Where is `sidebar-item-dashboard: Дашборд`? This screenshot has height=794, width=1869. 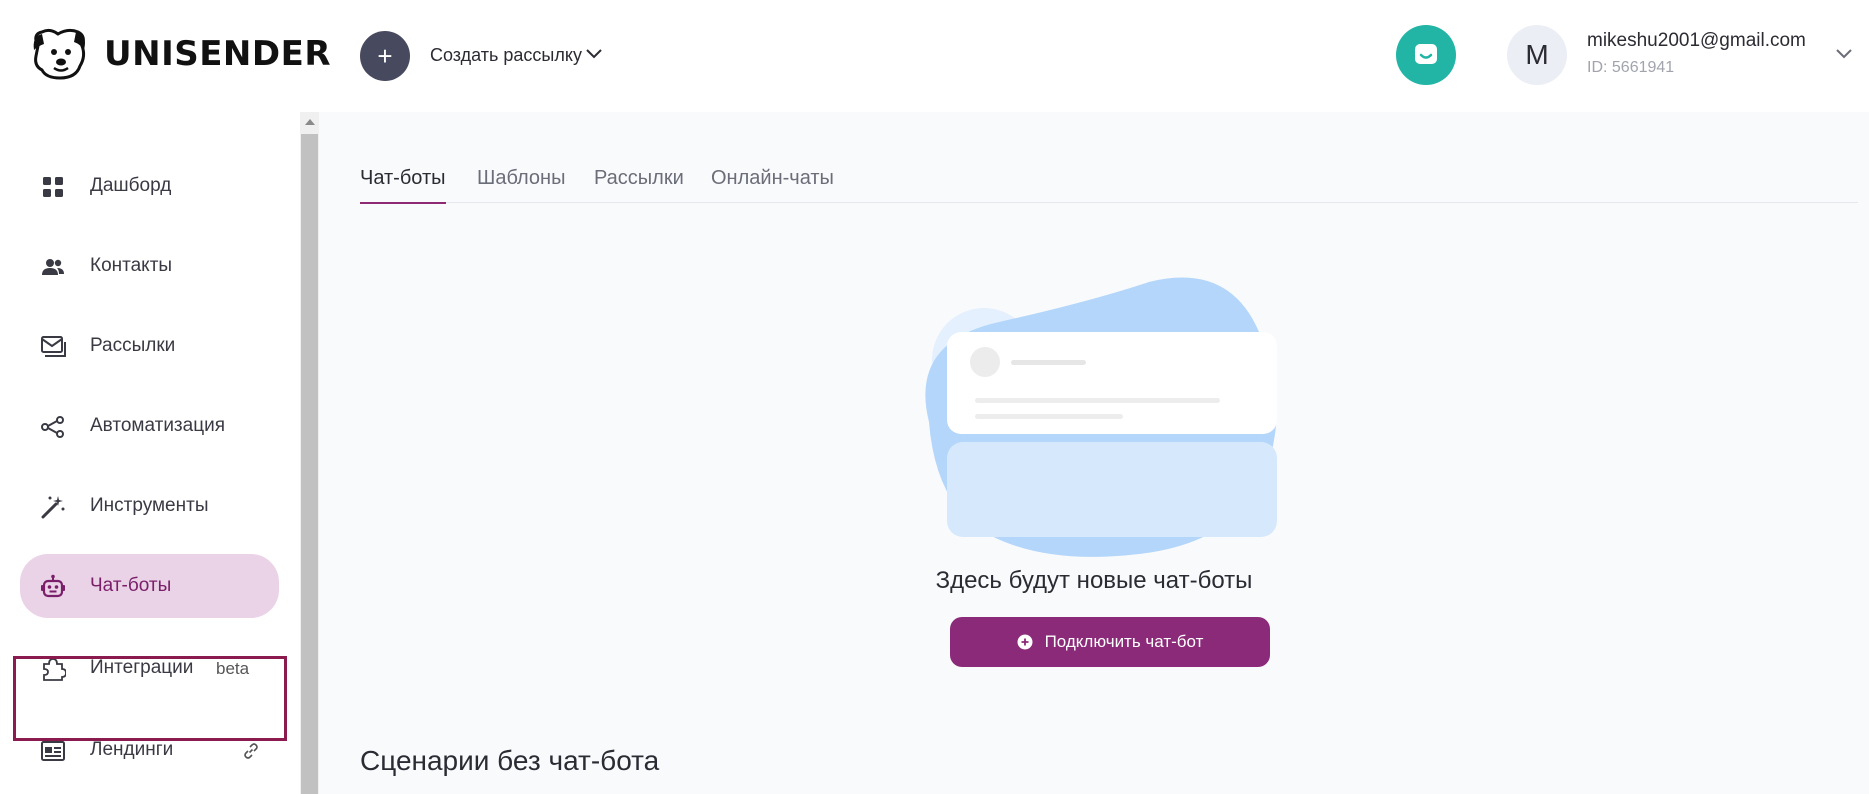
sidebar-item-dashboard: Дашборд is located at coordinates (149, 186).